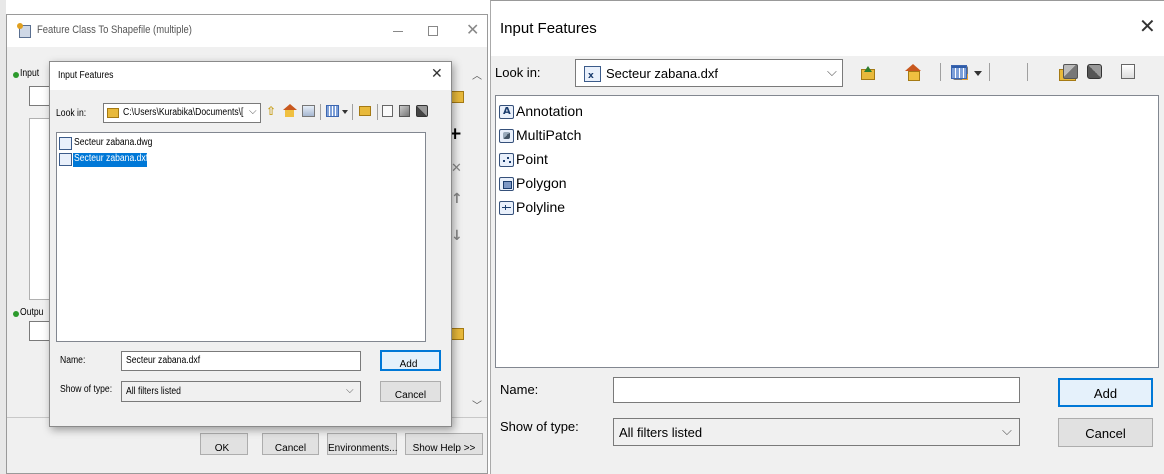 The width and height of the screenshot is (1164, 474). I want to click on connect-folder-icon, so click(308, 111).